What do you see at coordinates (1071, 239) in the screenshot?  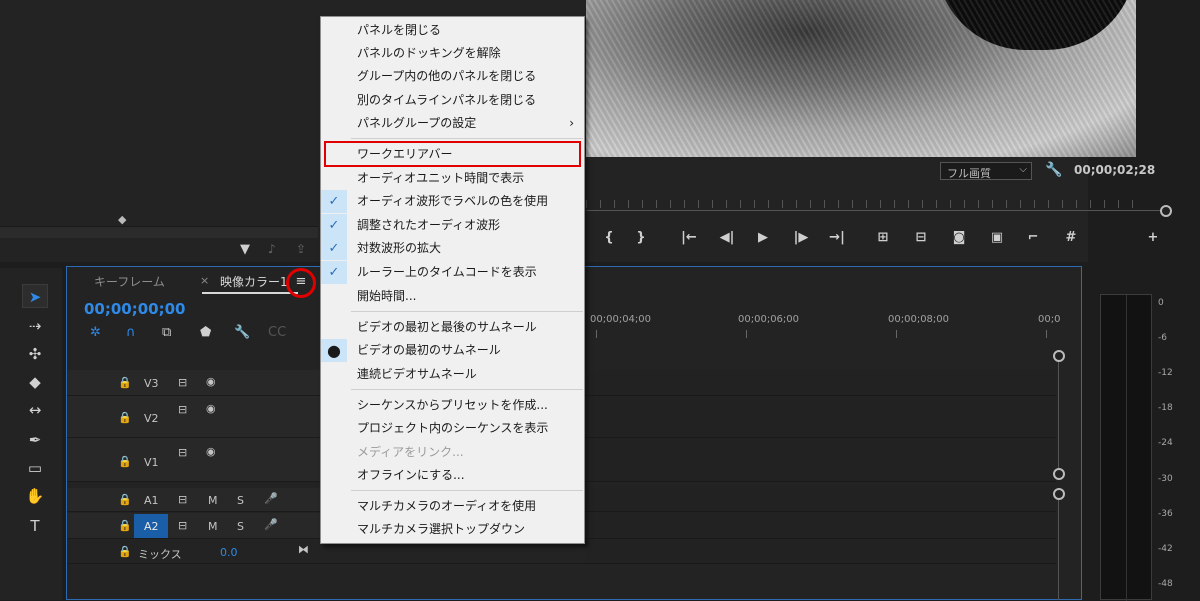 I see `grid-icon: #` at bounding box center [1071, 239].